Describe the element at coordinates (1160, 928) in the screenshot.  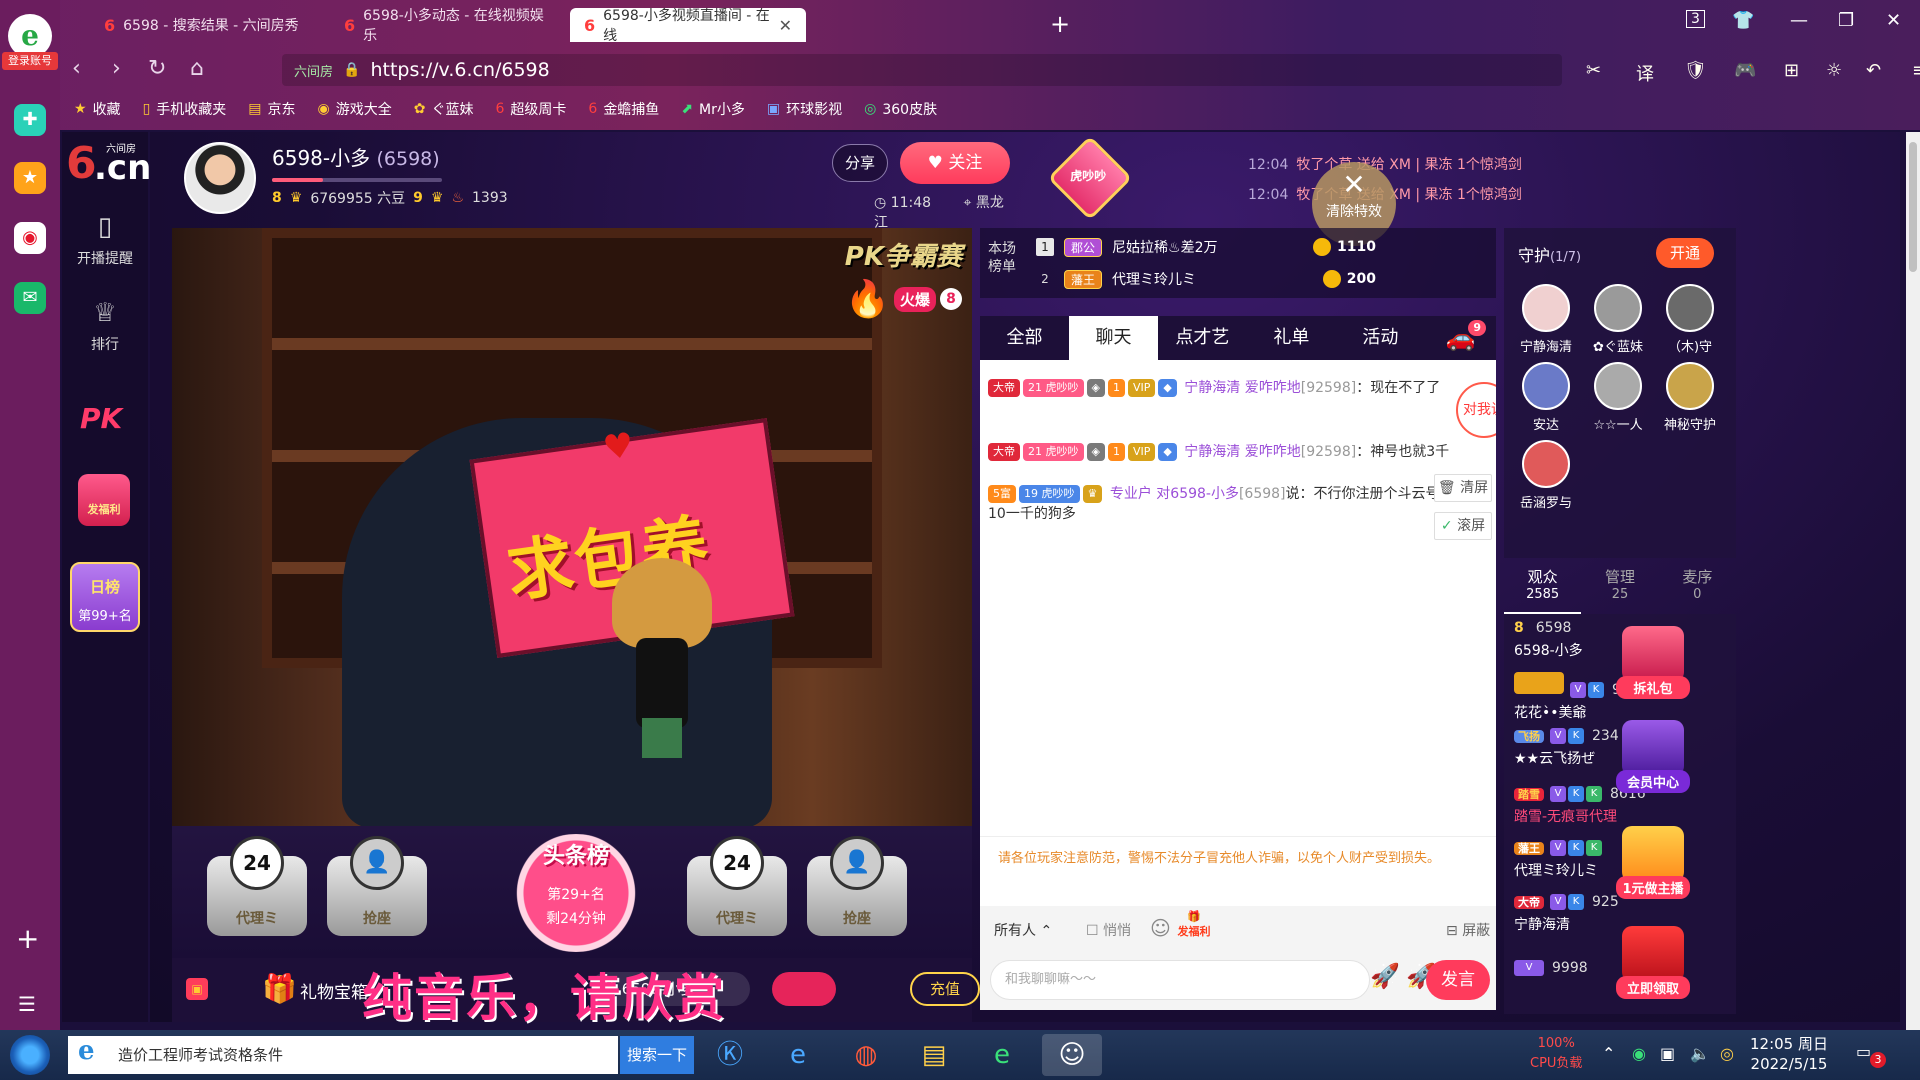
I see `emoji-icon: ☺` at that location.